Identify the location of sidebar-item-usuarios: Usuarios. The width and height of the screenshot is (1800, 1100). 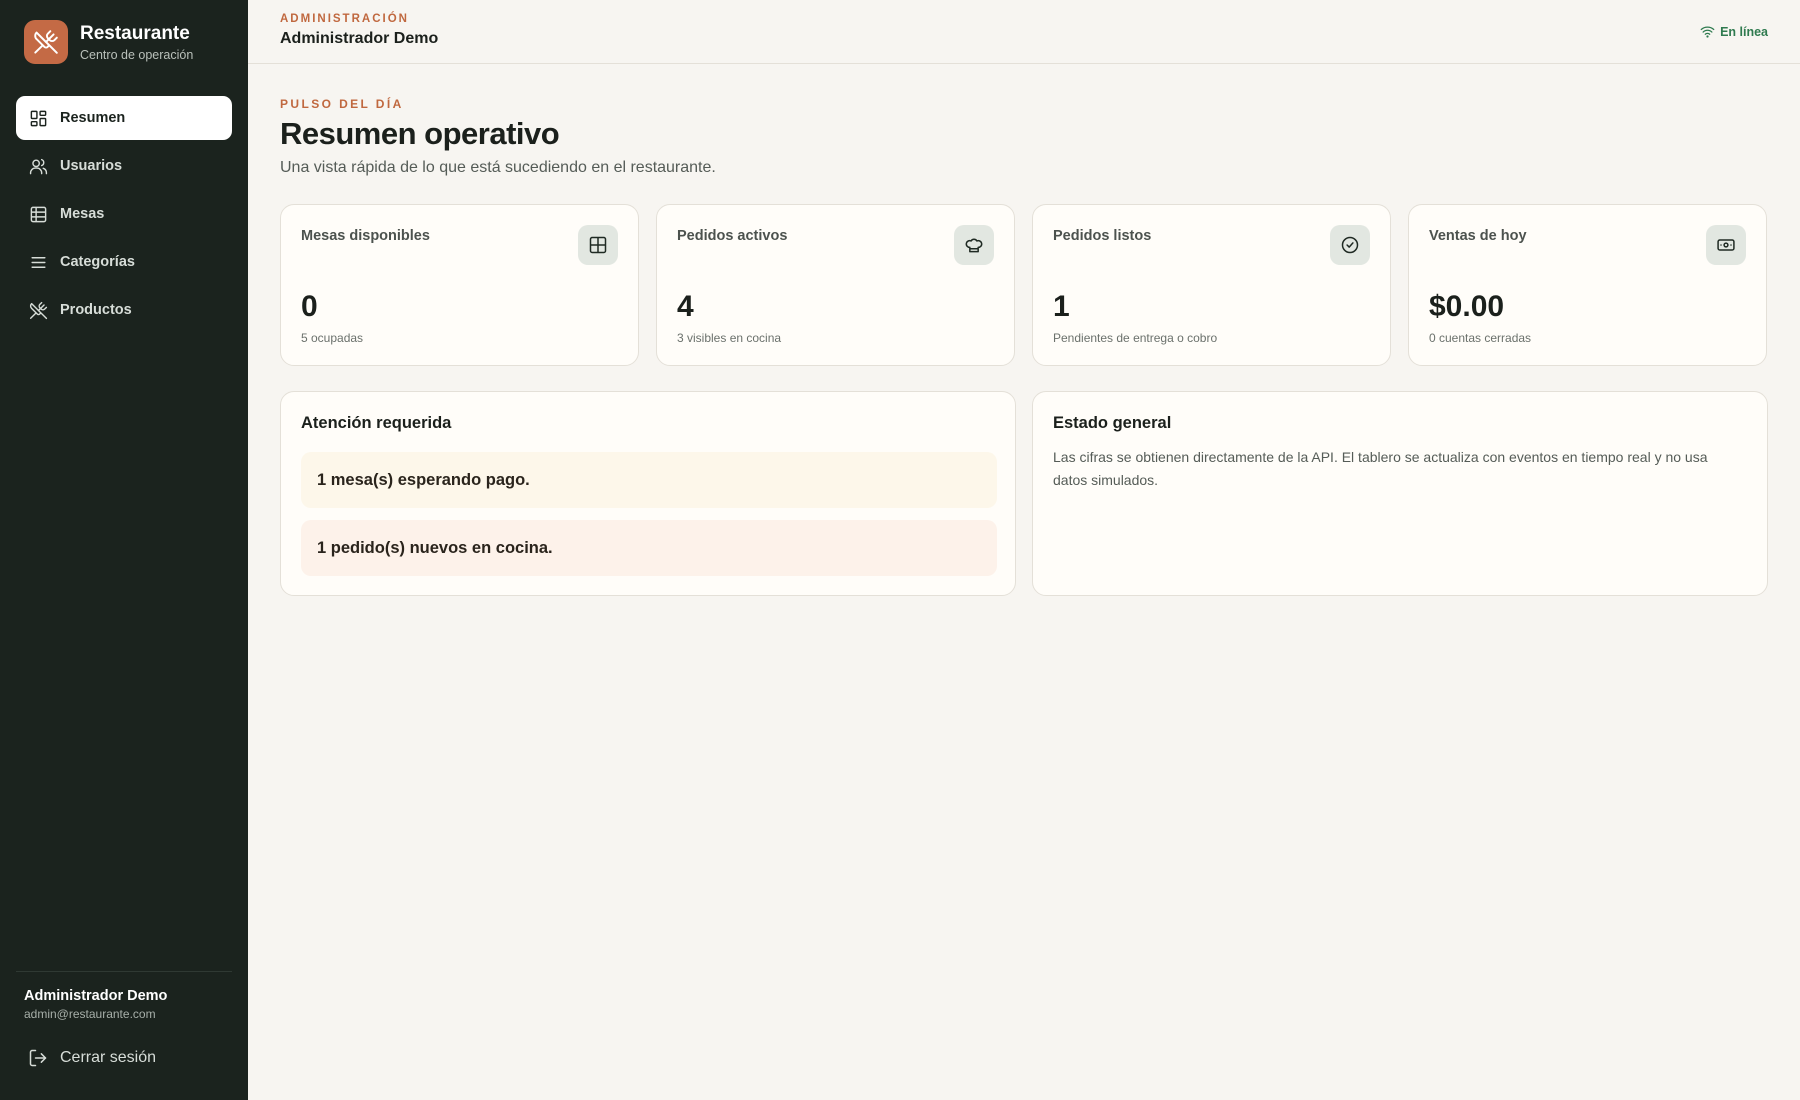
(124, 166).